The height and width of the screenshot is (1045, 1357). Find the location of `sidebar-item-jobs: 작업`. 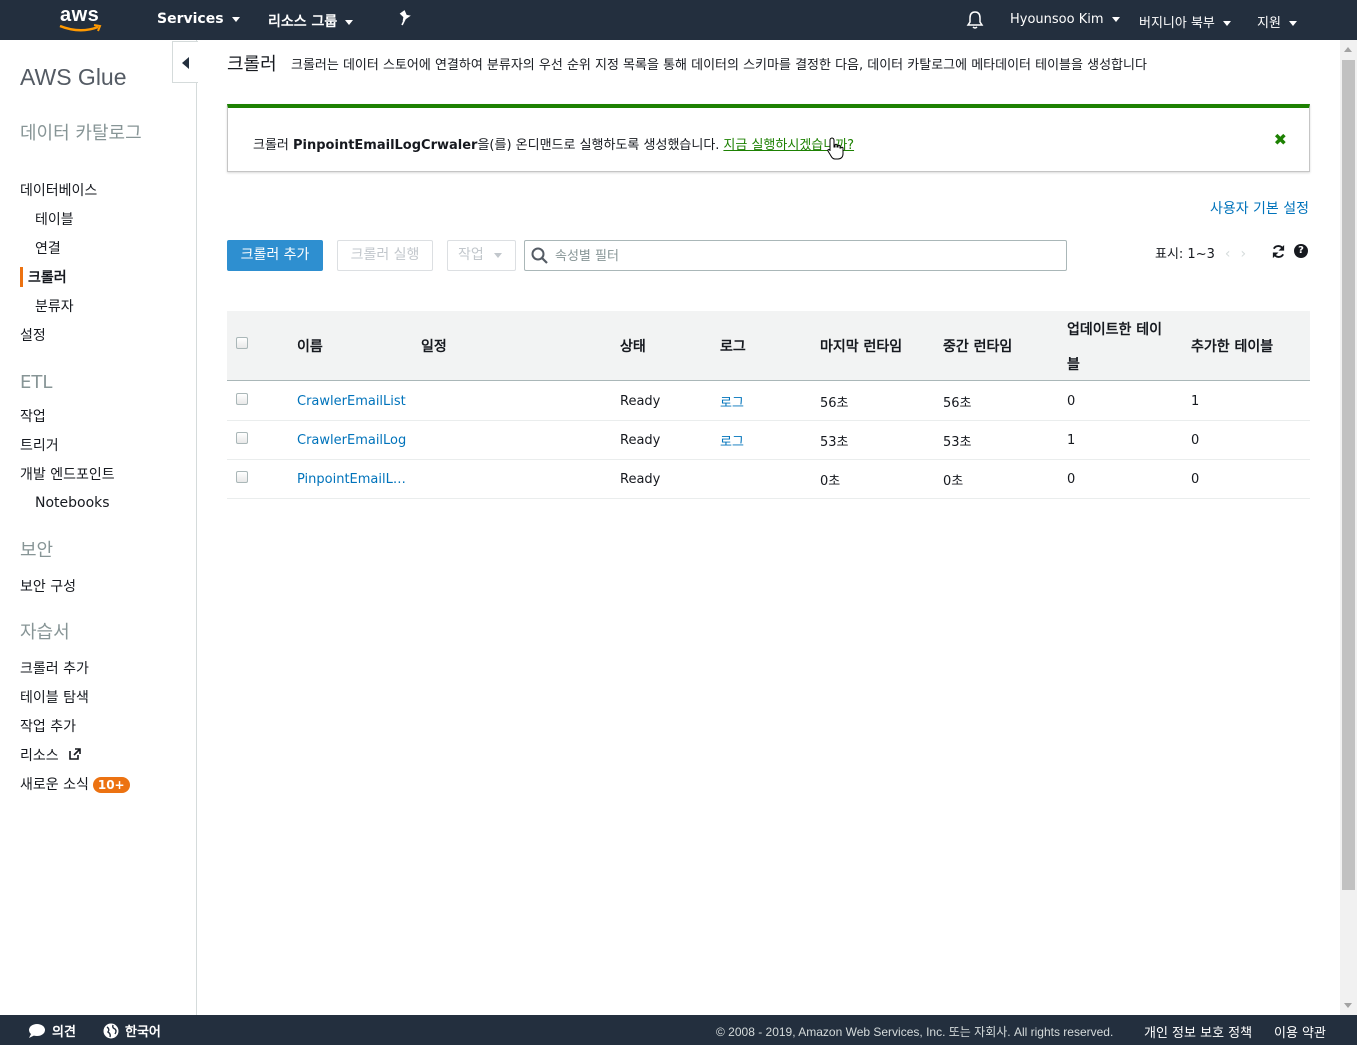

sidebar-item-jobs: 작업 is located at coordinates (33, 416).